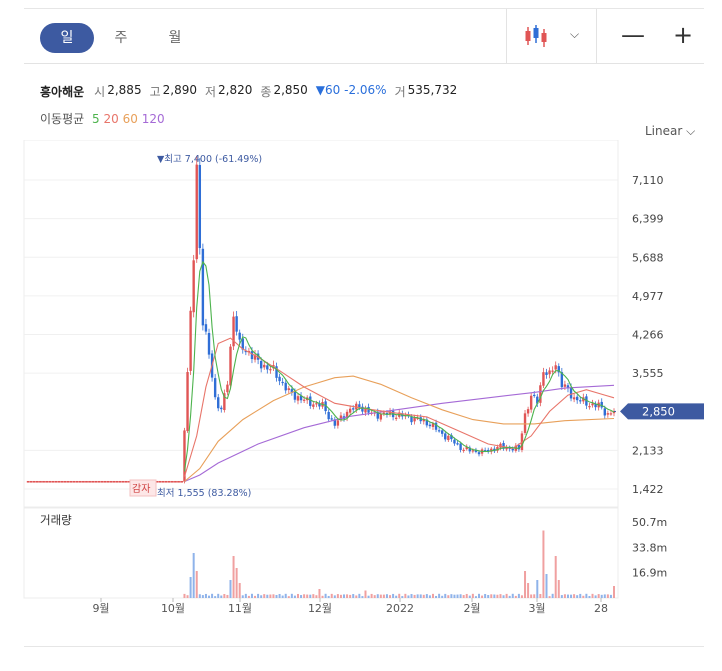  What do you see at coordinates (175, 38) in the screenshot?
I see `tab-month: 월` at bounding box center [175, 38].